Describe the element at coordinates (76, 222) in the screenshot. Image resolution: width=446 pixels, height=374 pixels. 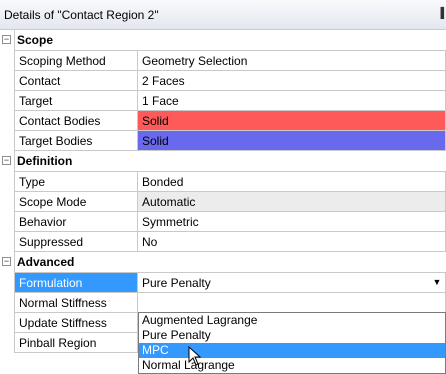
I see `property-label: Behavior` at that location.